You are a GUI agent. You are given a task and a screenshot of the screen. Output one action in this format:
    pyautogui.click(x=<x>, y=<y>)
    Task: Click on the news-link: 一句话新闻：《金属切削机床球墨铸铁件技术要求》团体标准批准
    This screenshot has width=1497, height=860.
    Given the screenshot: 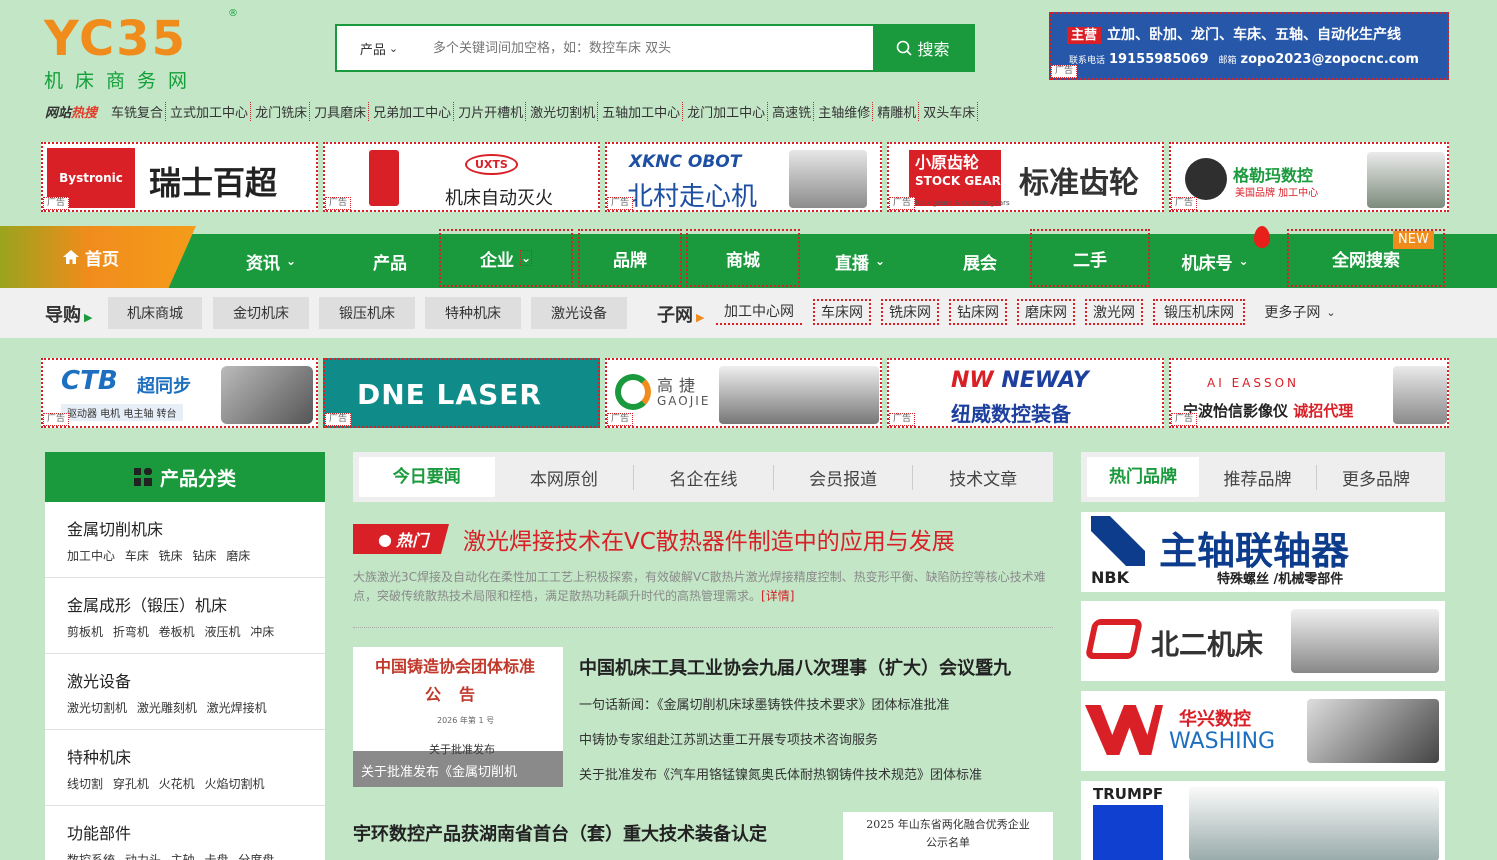 What is the action you would take?
    pyautogui.click(x=764, y=703)
    